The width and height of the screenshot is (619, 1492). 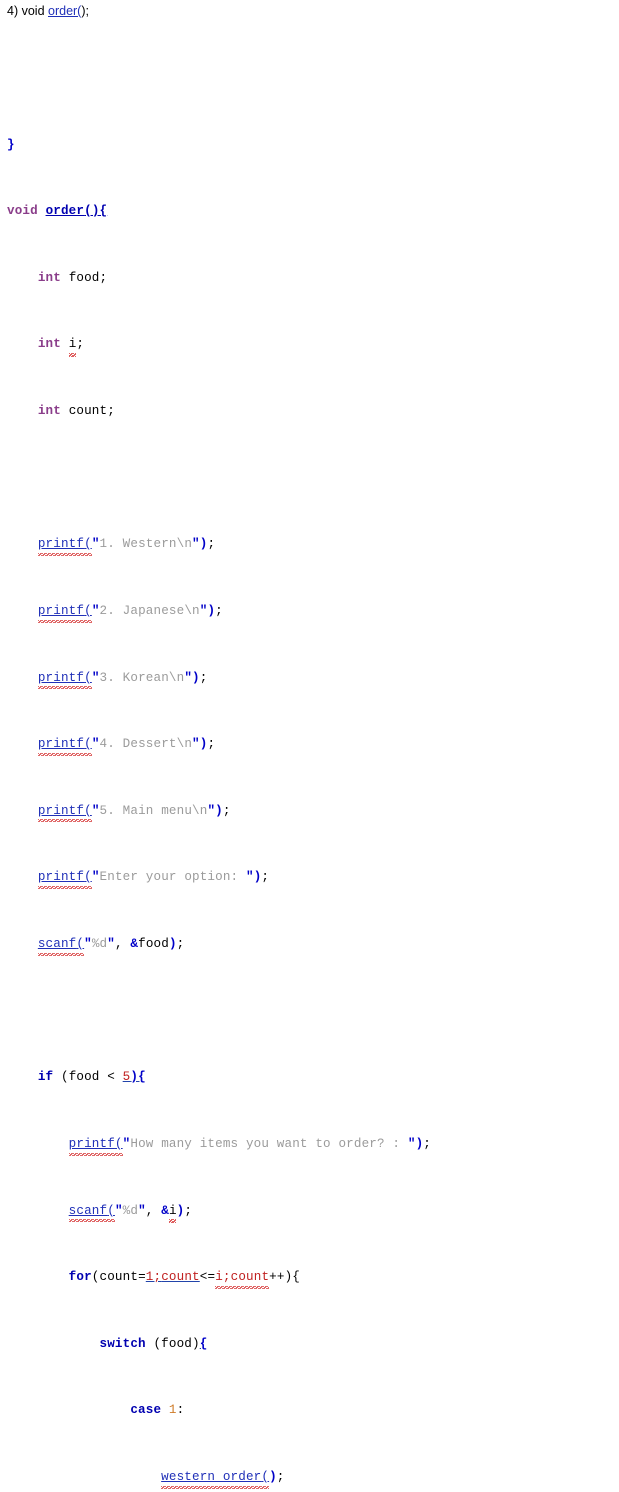 I want to click on fn-western-order: western_order(, so click(x=215, y=1479).